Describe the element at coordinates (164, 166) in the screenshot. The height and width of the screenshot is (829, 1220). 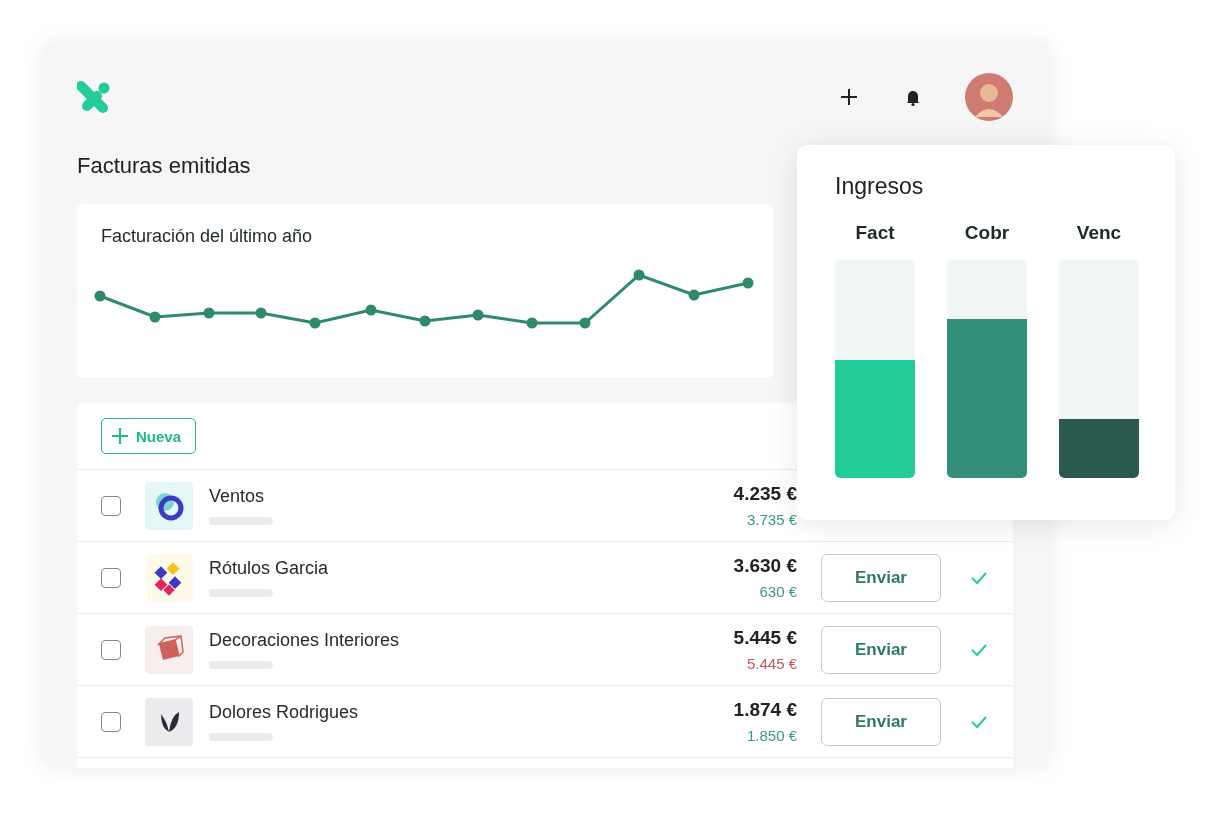
I see `page-title: Facturas emitidas` at that location.